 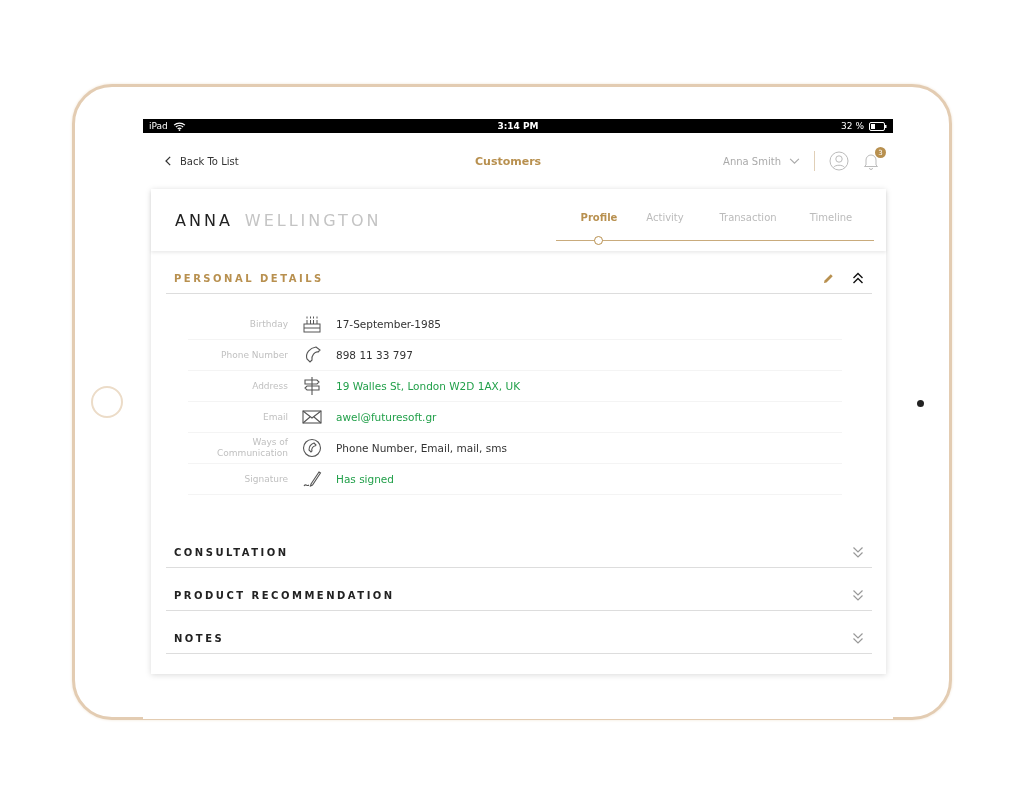 What do you see at coordinates (852, 126) in the screenshot?
I see `battery-percent: 32 %` at bounding box center [852, 126].